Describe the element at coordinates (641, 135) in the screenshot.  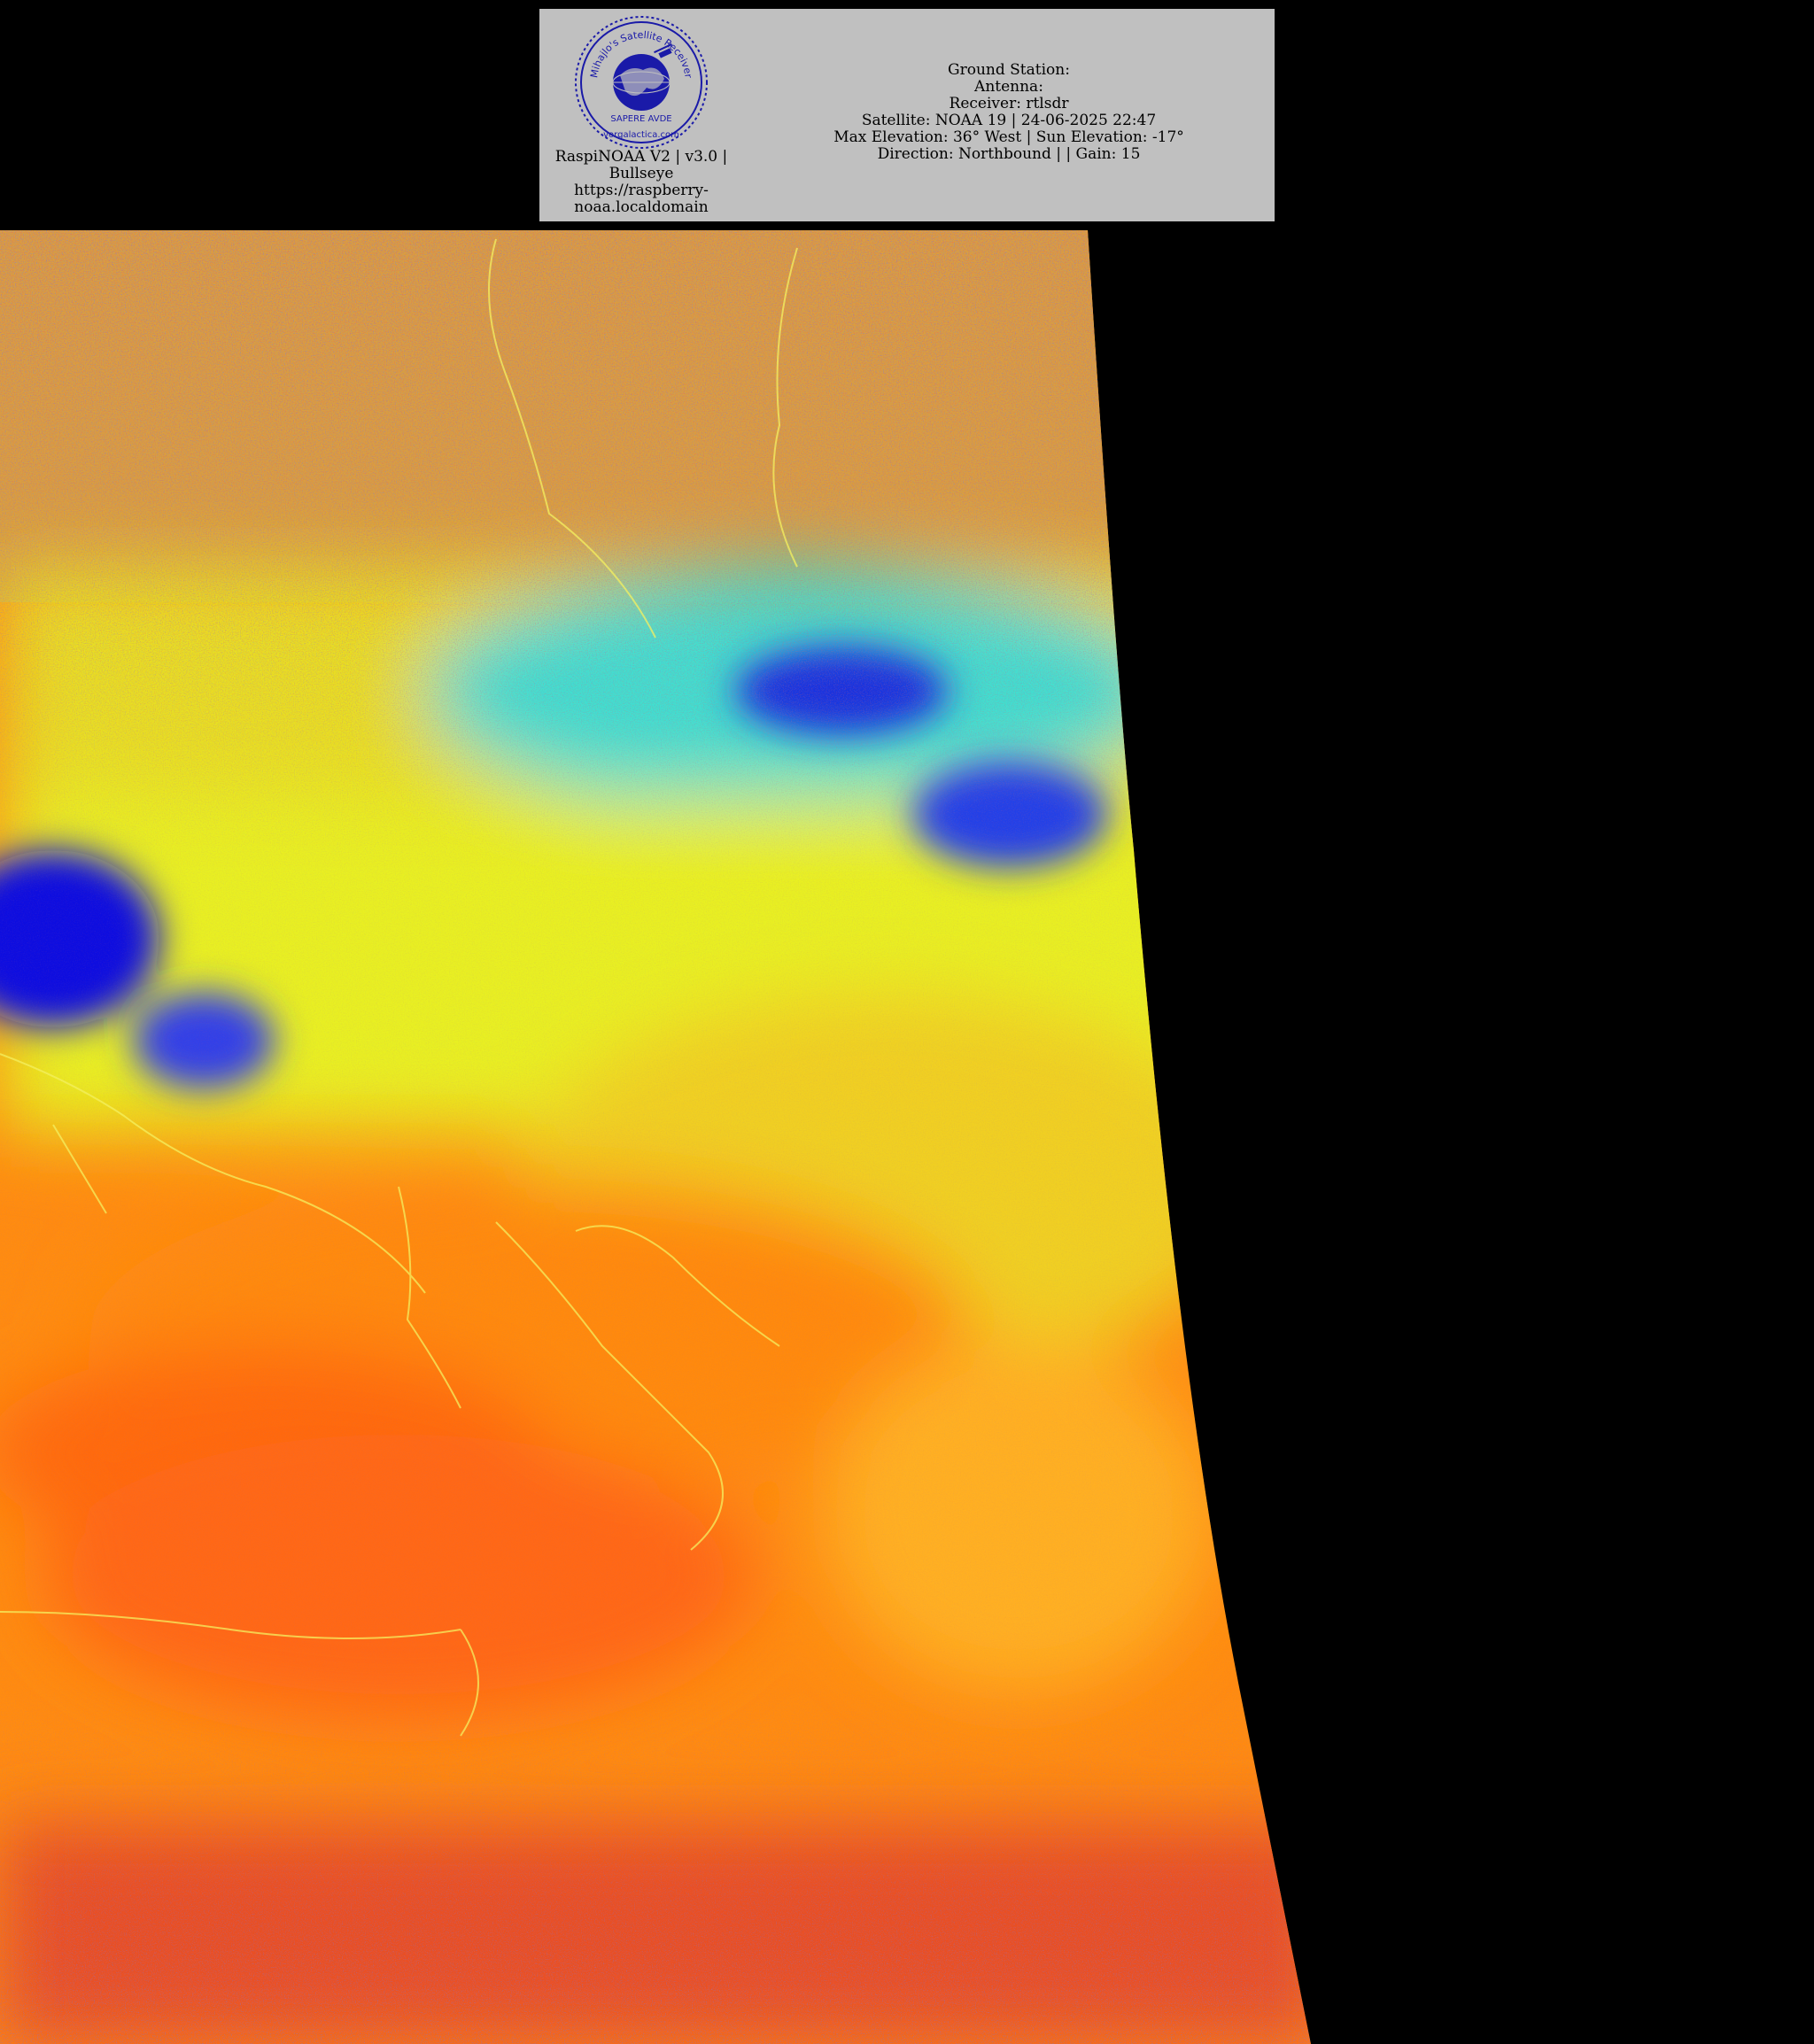
I see `logo-url-text: vorgalactica.com` at that location.